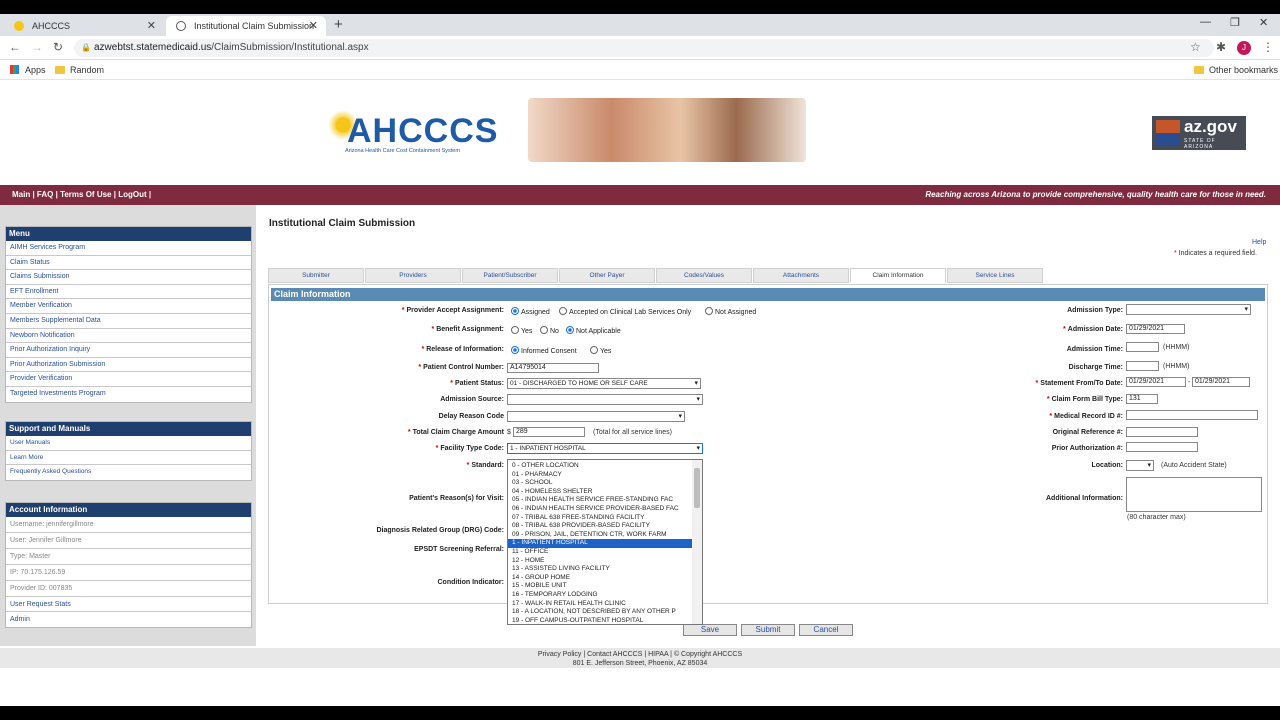 This screenshot has height=720, width=1280. Describe the element at coordinates (128, 619) in the screenshot. I see `admin-link: Admin` at that location.